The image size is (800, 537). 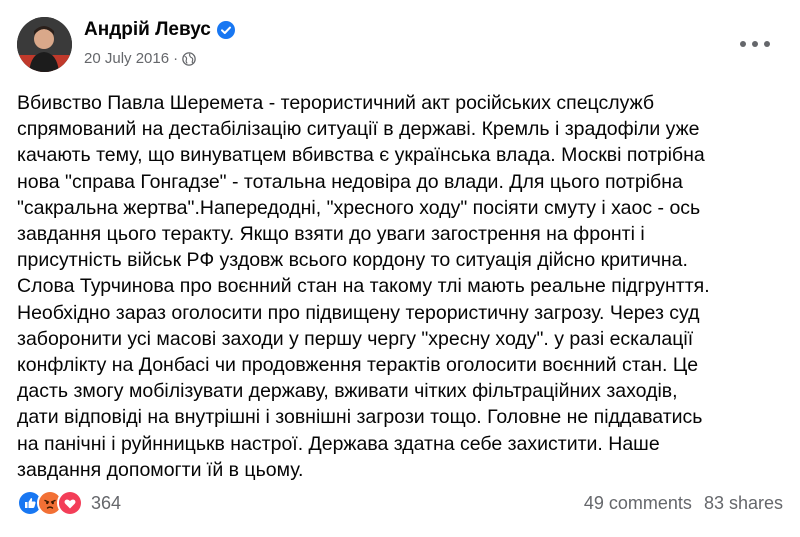 I want to click on author-row: Андрій Левус, so click(x=159, y=30).